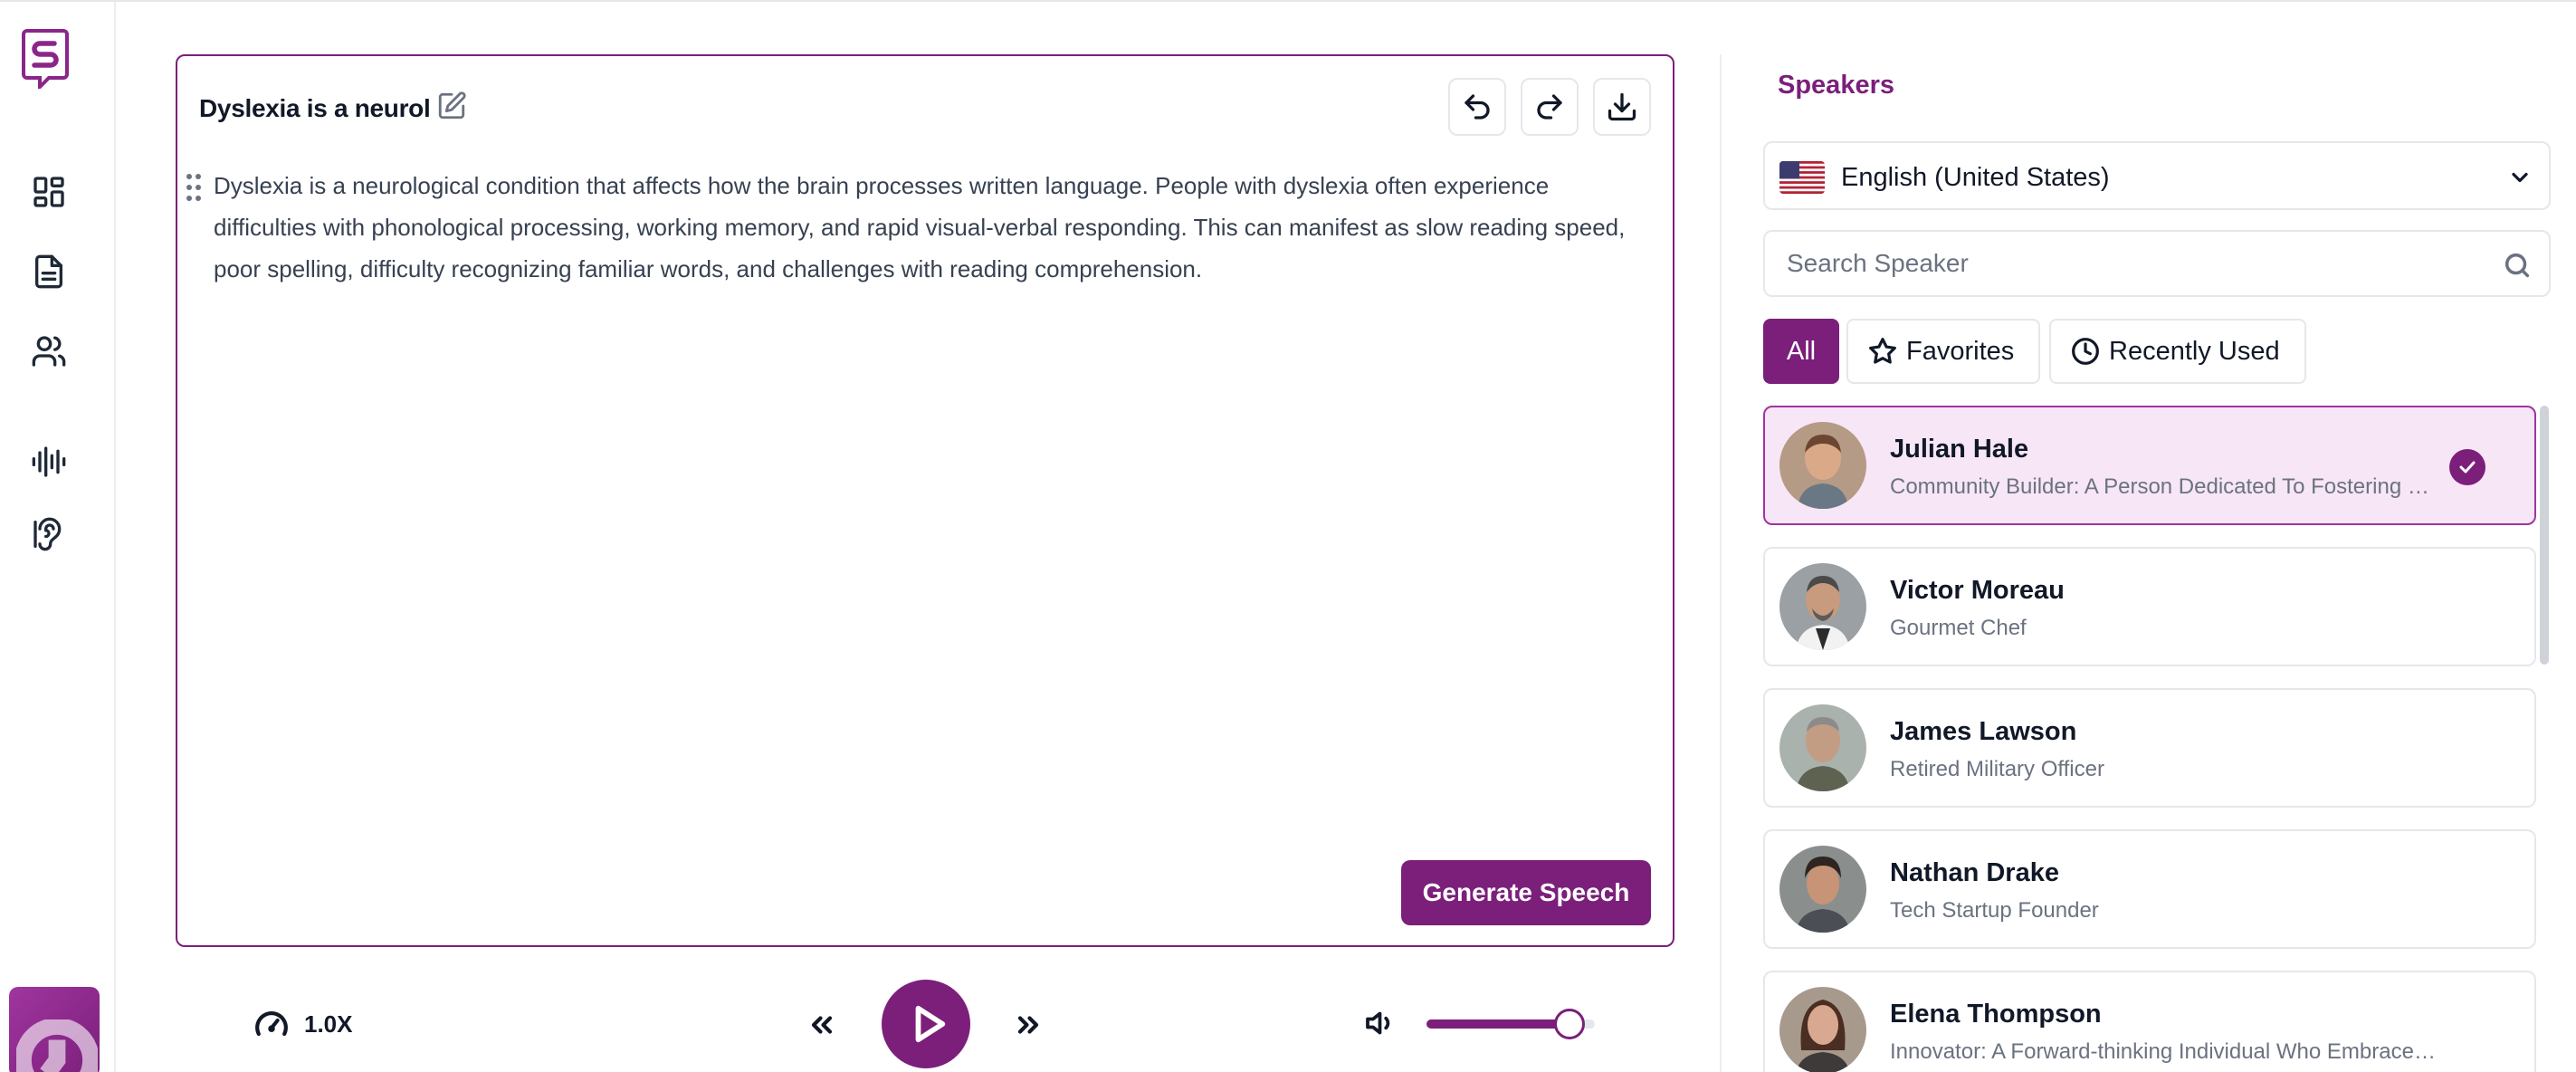 This screenshot has height=1072, width=2576. What do you see at coordinates (1498, 1024) in the screenshot?
I see `volume-fill` at bounding box center [1498, 1024].